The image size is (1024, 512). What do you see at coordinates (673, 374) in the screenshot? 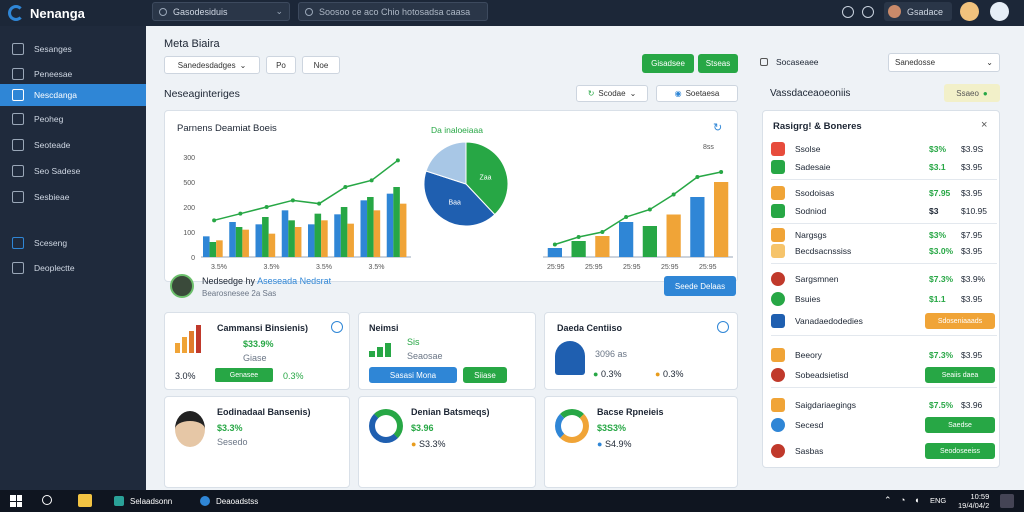
I see `card-footer-2-text: 0.3%` at bounding box center [673, 374].